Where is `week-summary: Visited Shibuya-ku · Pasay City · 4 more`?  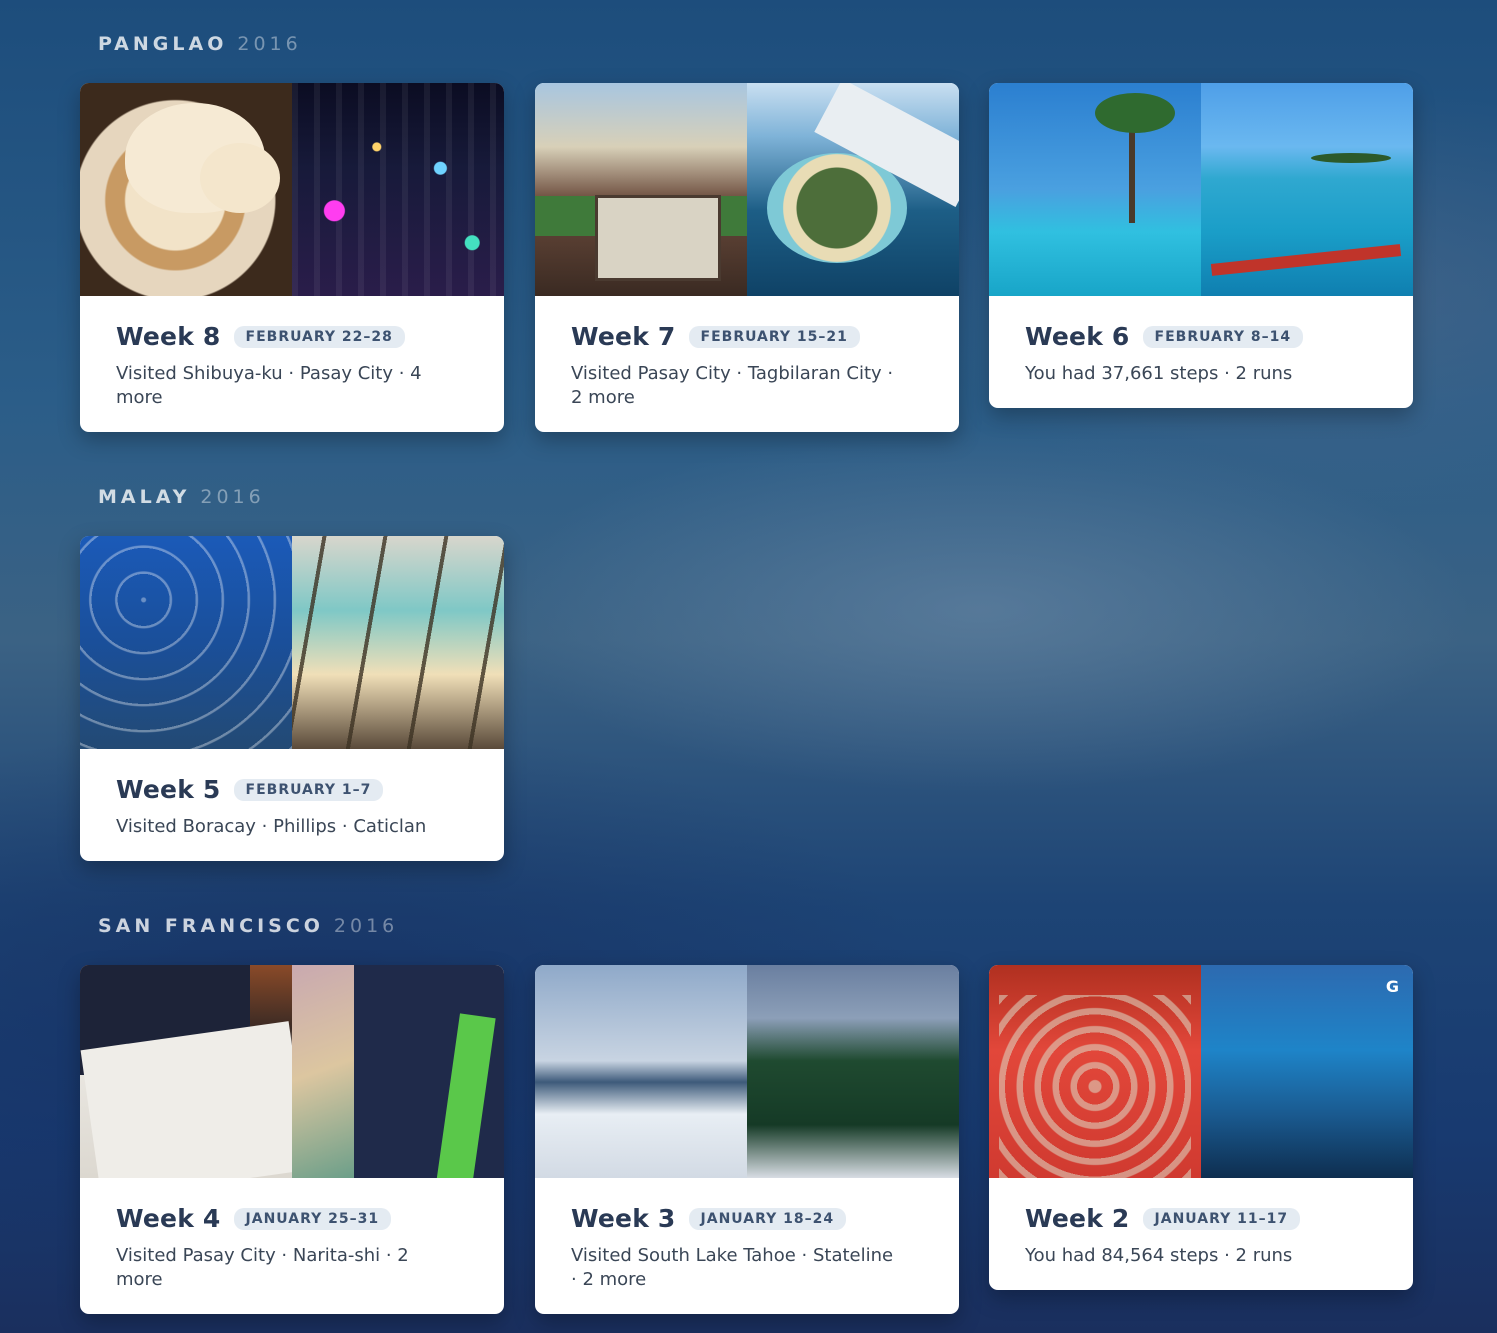 week-summary: Visited Shibuya-ku · Pasay City · 4 more is located at coordinates (269, 385).